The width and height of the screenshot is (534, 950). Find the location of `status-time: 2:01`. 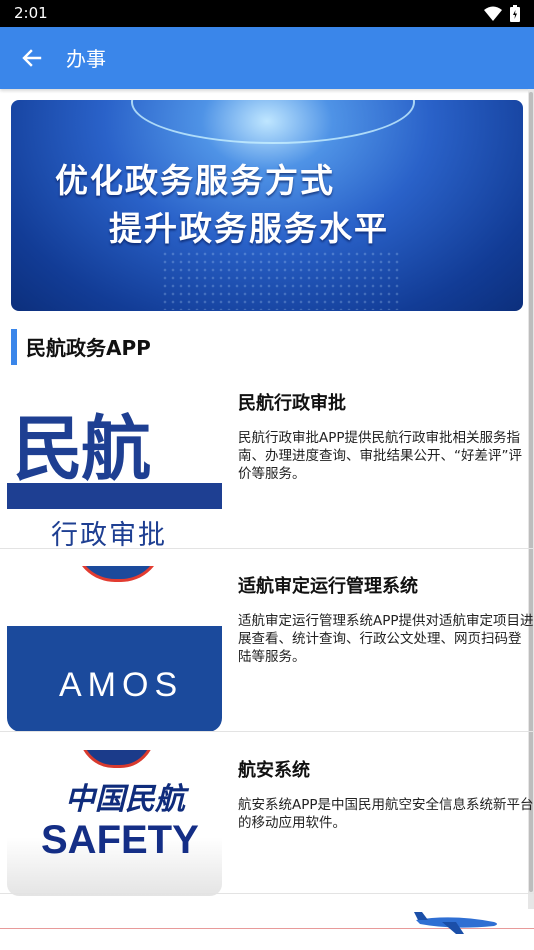

status-time: 2:01 is located at coordinates (31, 13).